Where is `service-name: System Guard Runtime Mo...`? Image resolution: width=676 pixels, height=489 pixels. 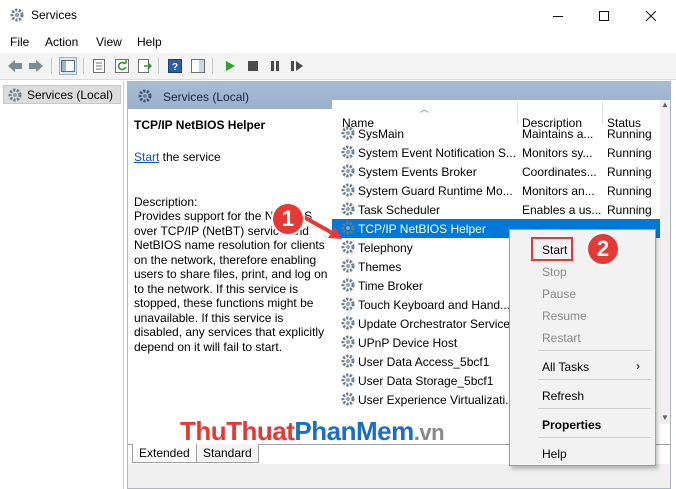 service-name: System Guard Runtime Mo... is located at coordinates (435, 191).